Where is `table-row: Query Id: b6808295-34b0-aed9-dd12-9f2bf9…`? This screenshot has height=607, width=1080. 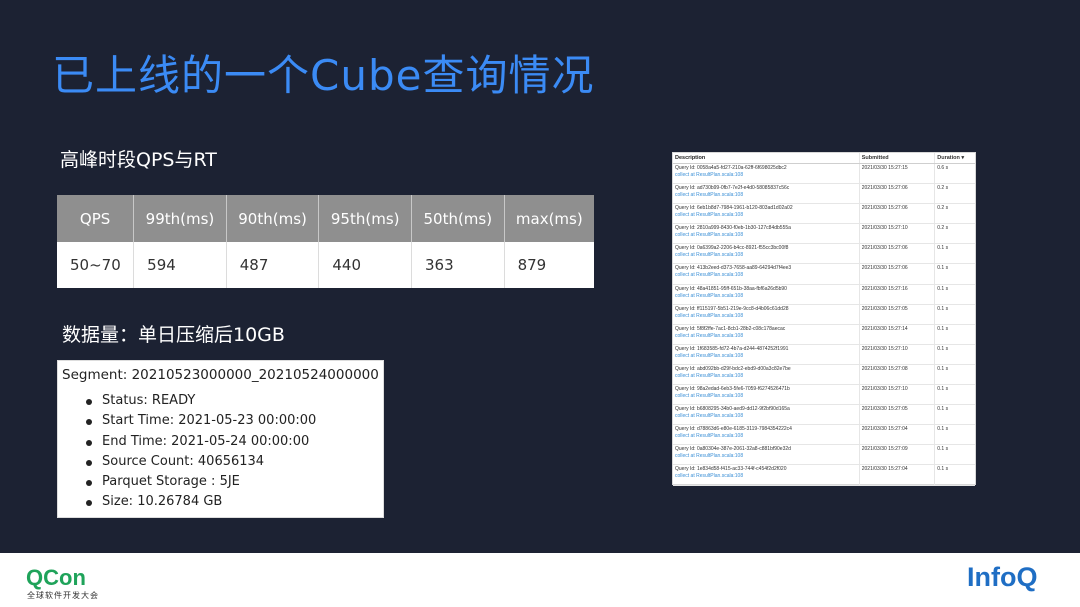 table-row: Query Id: b6808295-34b0-aed9-dd12-9f2bf9… is located at coordinates (824, 415).